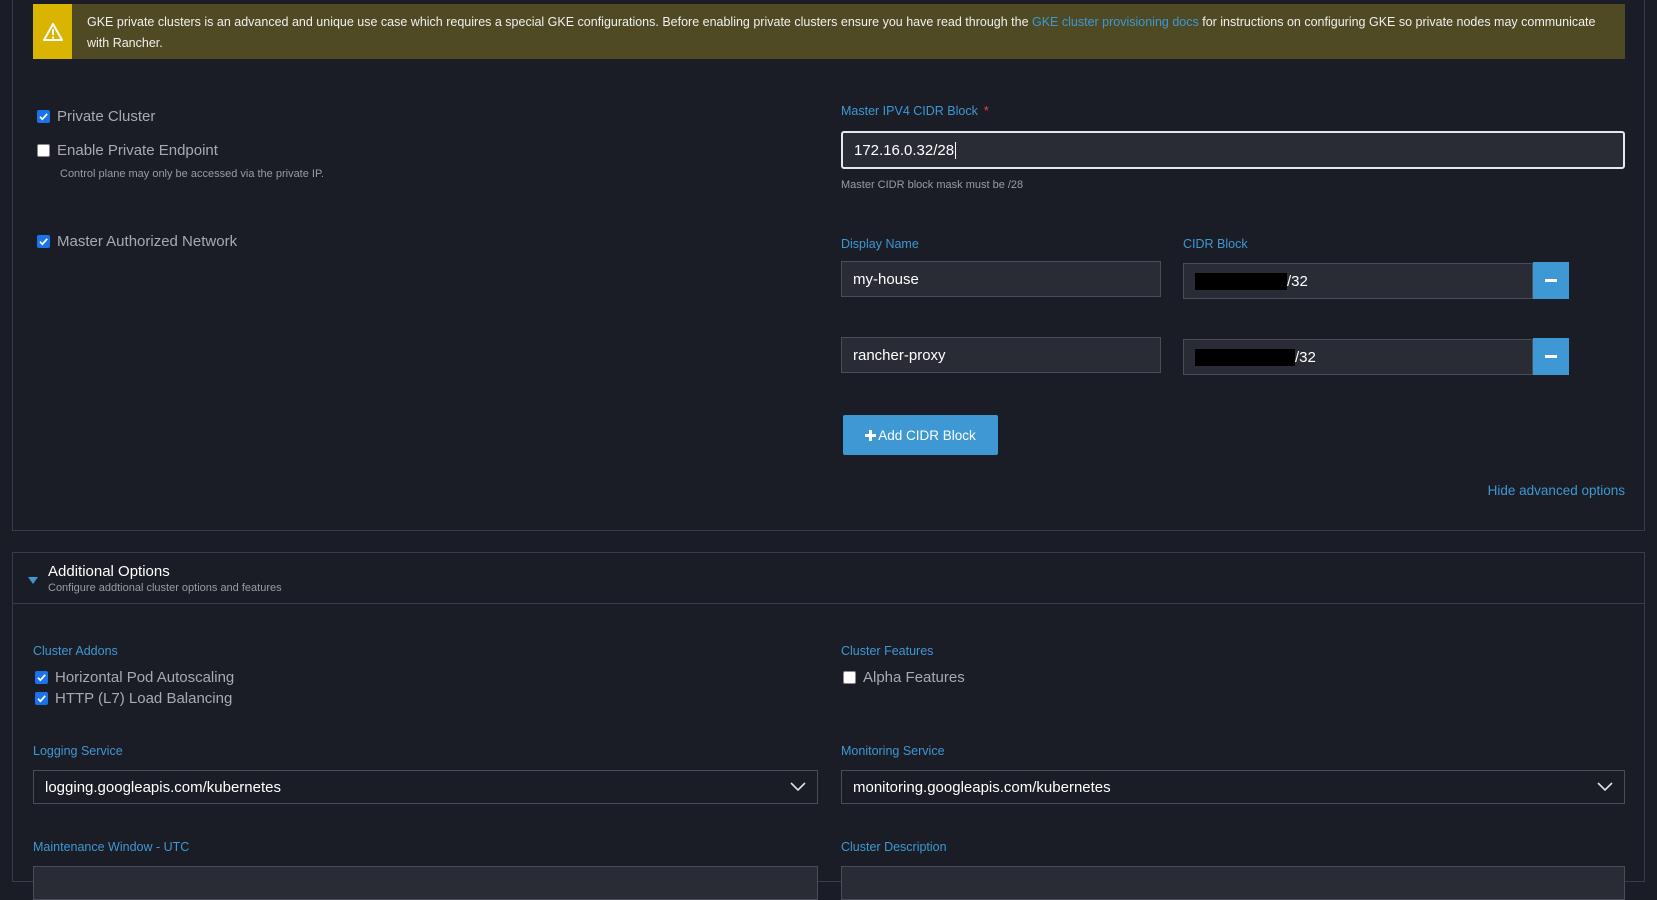 The height and width of the screenshot is (900, 1657). Describe the element at coordinates (1115, 22) in the screenshot. I see `docs-link: GKE cluster provisioning docs` at that location.